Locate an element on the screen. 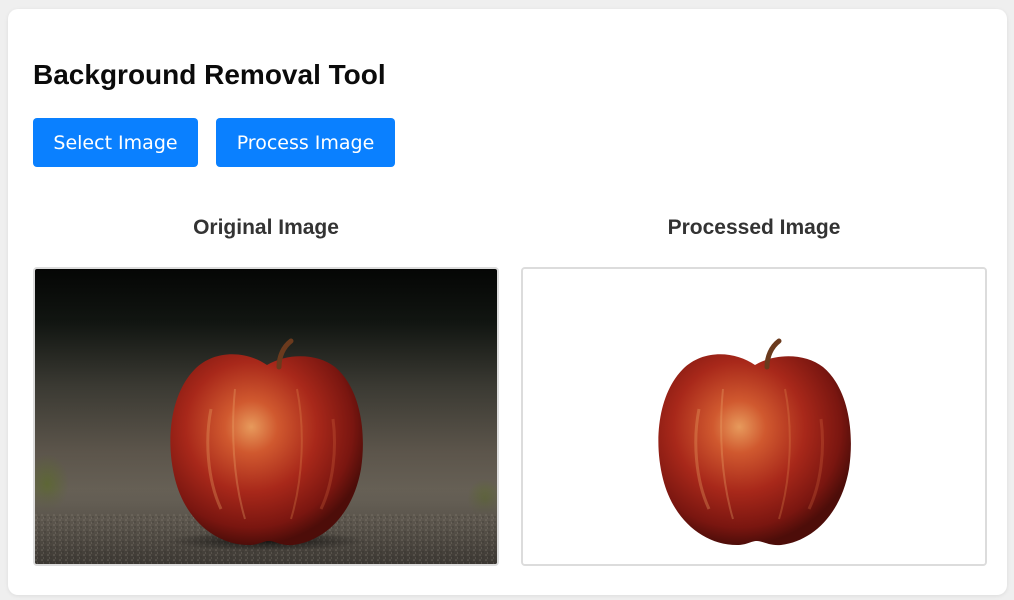 The image size is (1014, 600). original-image-heading: Original Image is located at coordinates (266, 227).